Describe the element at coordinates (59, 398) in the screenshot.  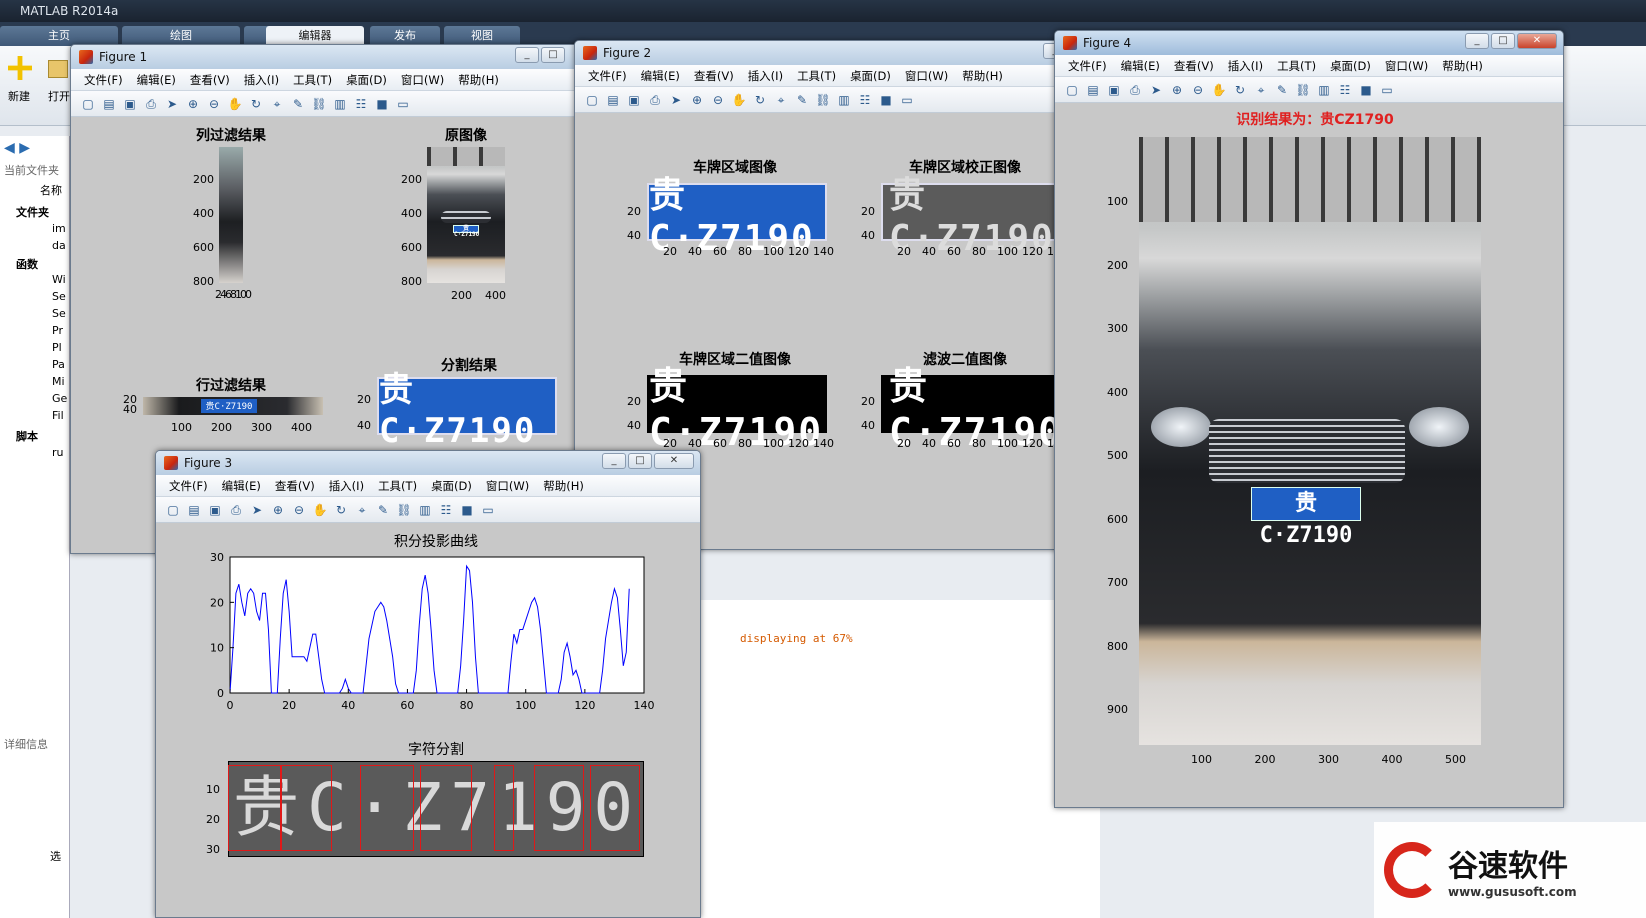
I see `function-item: Ge` at that location.